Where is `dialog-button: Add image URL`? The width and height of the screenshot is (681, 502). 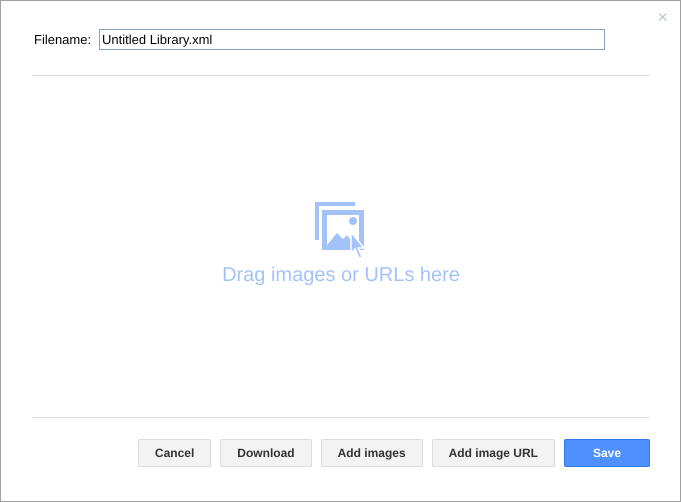 dialog-button: Add image URL is located at coordinates (493, 453).